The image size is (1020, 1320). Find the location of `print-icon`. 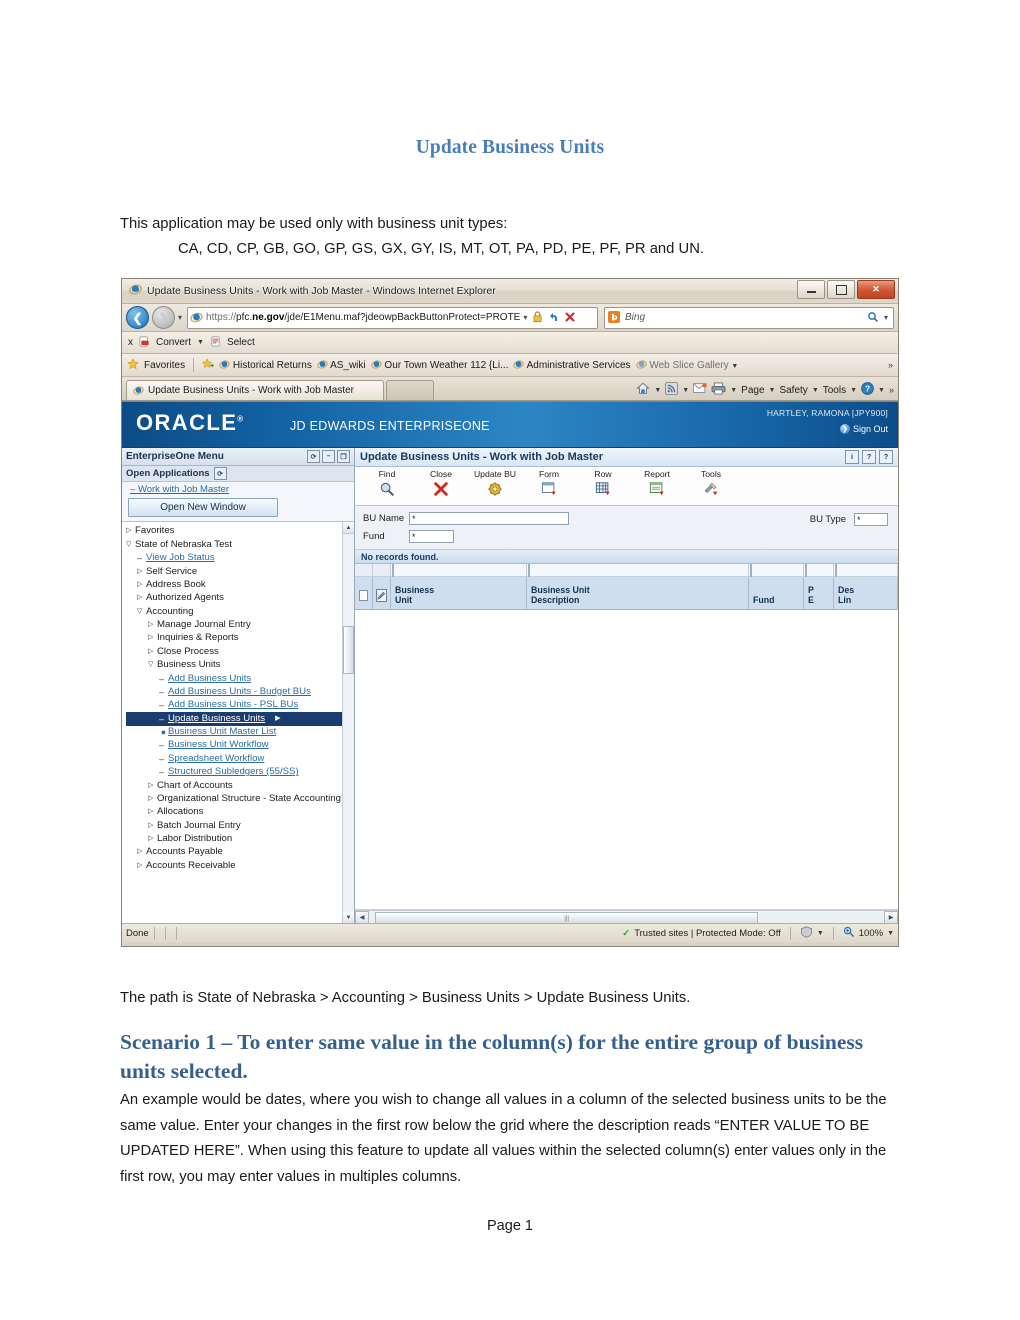

print-icon is located at coordinates (718, 390).